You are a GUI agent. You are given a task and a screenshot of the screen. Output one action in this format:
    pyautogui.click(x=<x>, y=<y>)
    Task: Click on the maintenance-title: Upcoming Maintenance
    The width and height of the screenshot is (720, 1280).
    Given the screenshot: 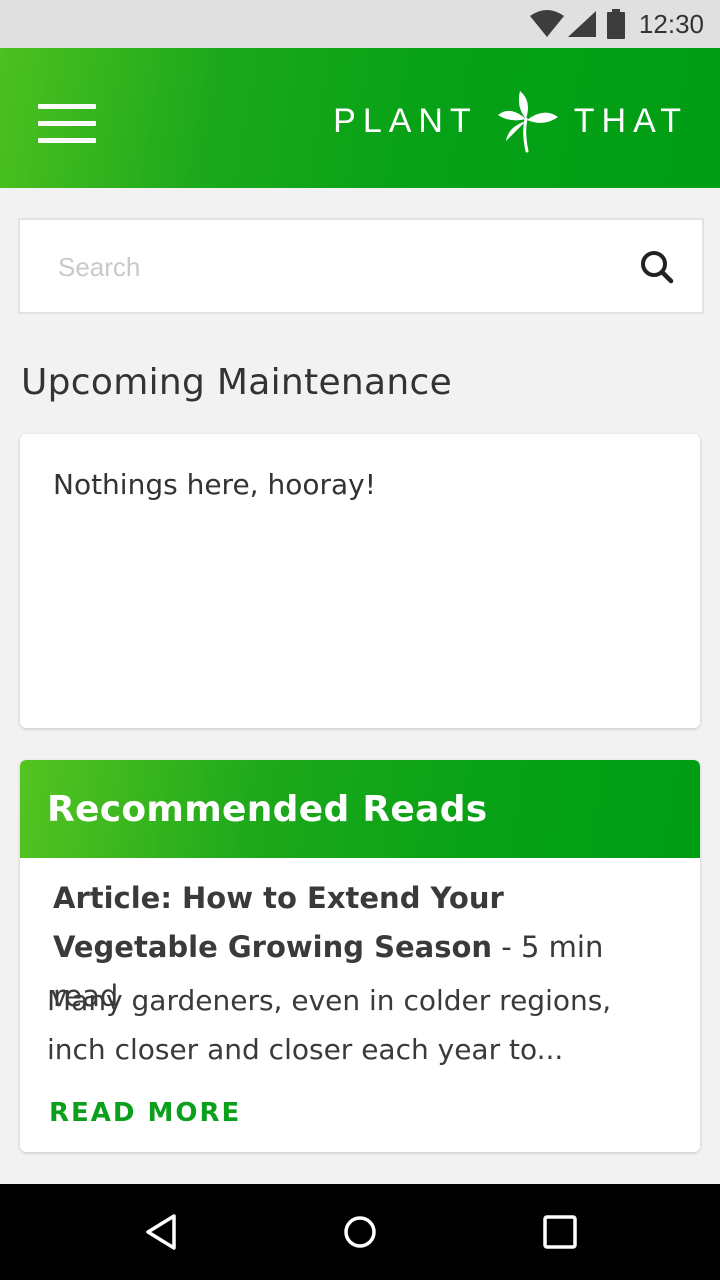 What is the action you would take?
    pyautogui.click(x=237, y=382)
    